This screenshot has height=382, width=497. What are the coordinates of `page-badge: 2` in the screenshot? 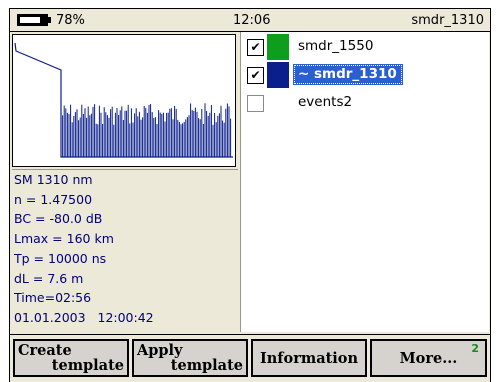 It's located at (475, 348).